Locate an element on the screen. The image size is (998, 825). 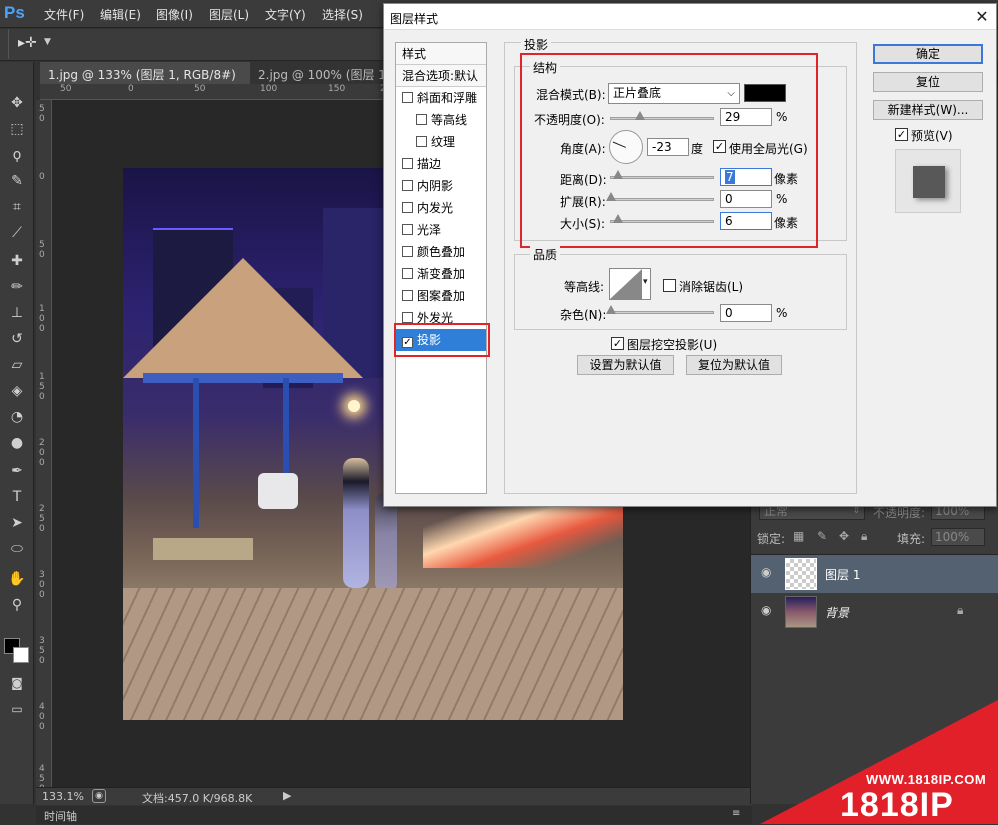
style-item-label: 混合选项:默认 is located at coordinates (440, 76).